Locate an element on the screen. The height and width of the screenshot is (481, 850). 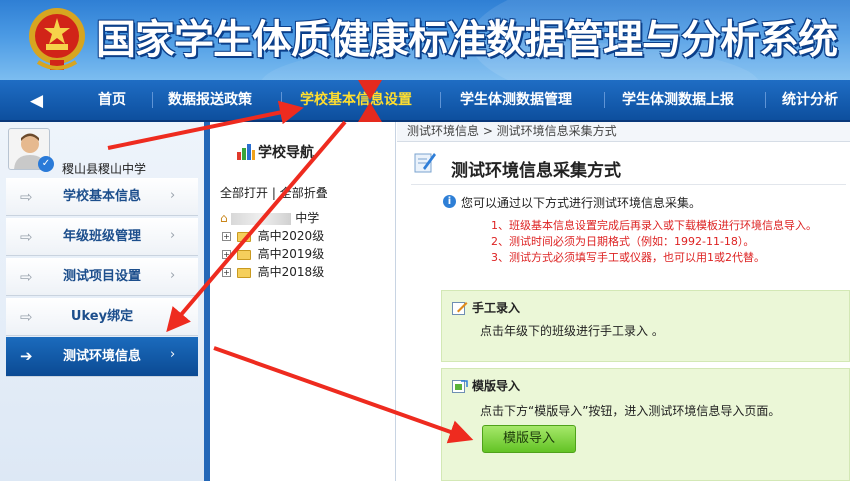
divider is located at coordinates (628, 184).